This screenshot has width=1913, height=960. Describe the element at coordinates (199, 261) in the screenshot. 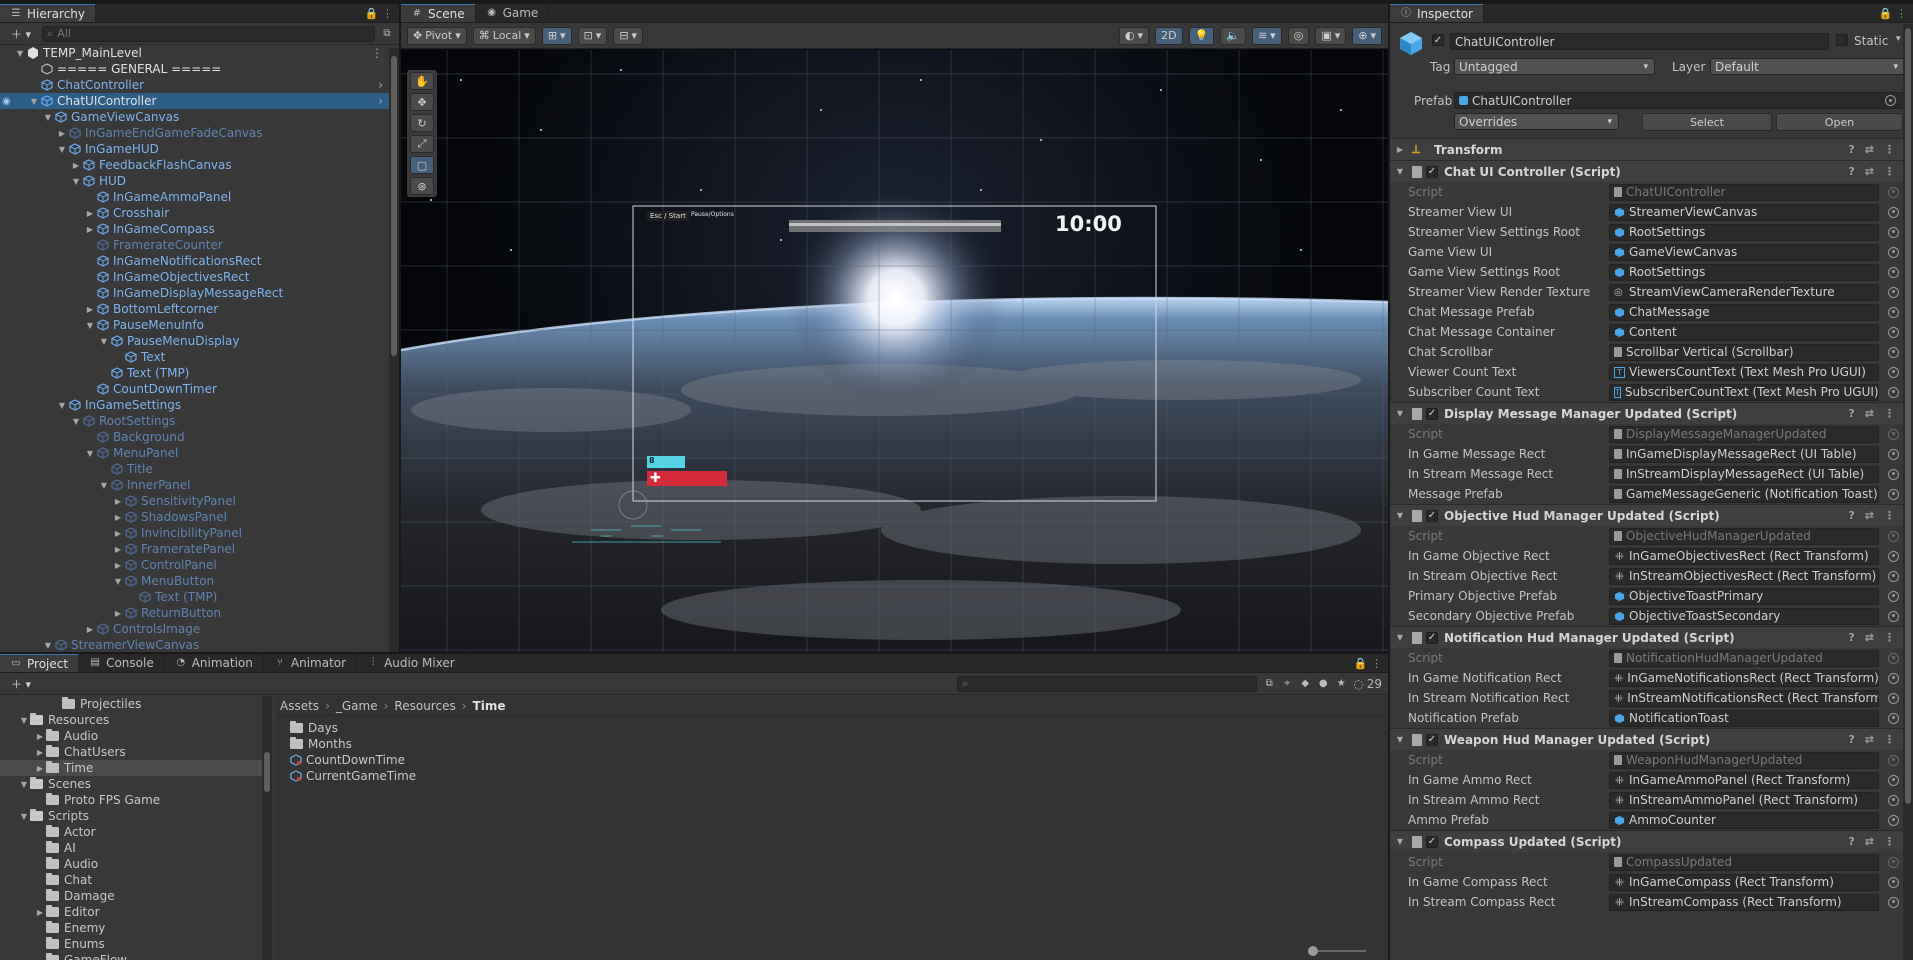

I see `hierarchy-item: InGameNotificationsRect` at that location.